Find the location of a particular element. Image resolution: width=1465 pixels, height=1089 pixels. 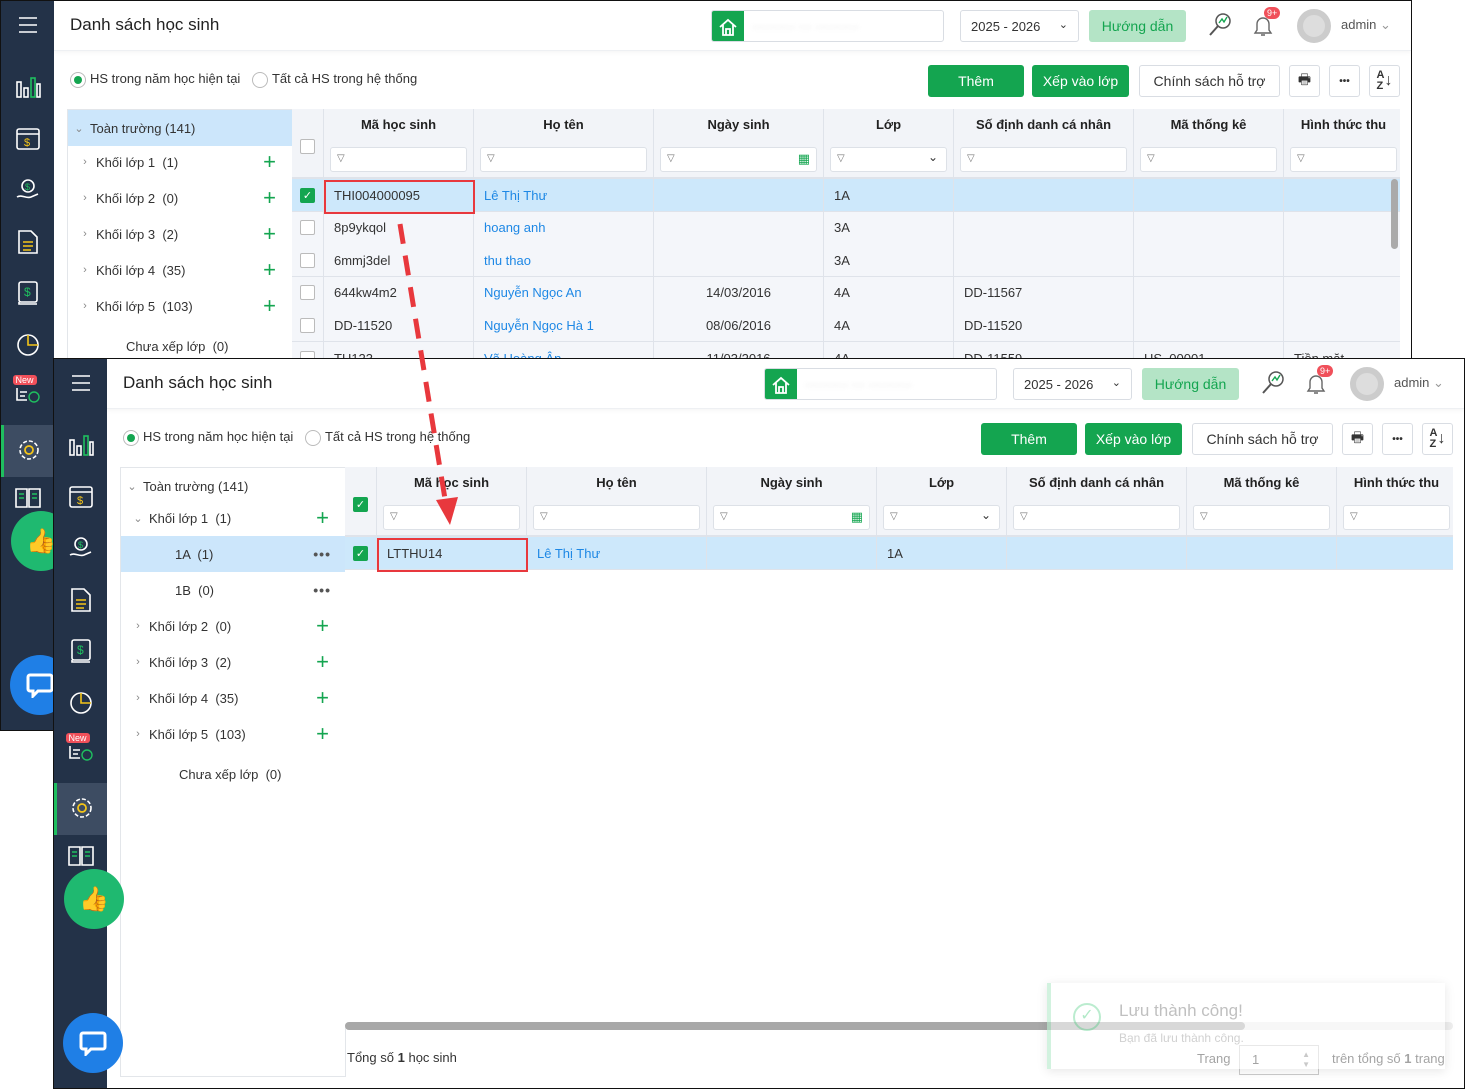

add-button: Thêm is located at coordinates (1029, 439).